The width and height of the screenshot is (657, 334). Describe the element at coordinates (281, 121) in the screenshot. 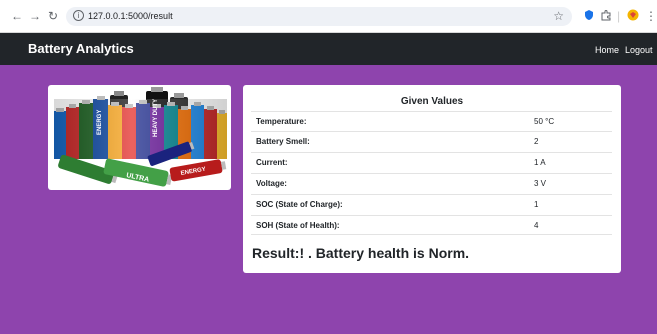

I see `row-label: Temperature:` at that location.